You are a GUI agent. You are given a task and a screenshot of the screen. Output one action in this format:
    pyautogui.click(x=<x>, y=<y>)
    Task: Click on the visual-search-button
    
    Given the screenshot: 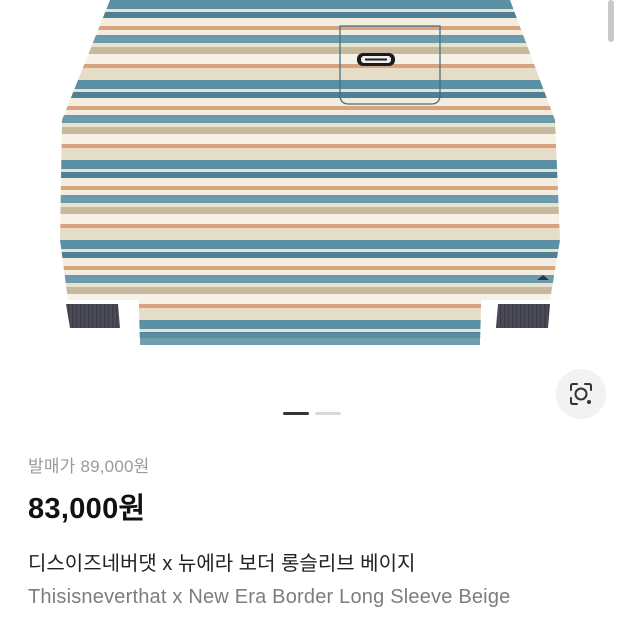 What is the action you would take?
    pyautogui.click(x=581, y=394)
    